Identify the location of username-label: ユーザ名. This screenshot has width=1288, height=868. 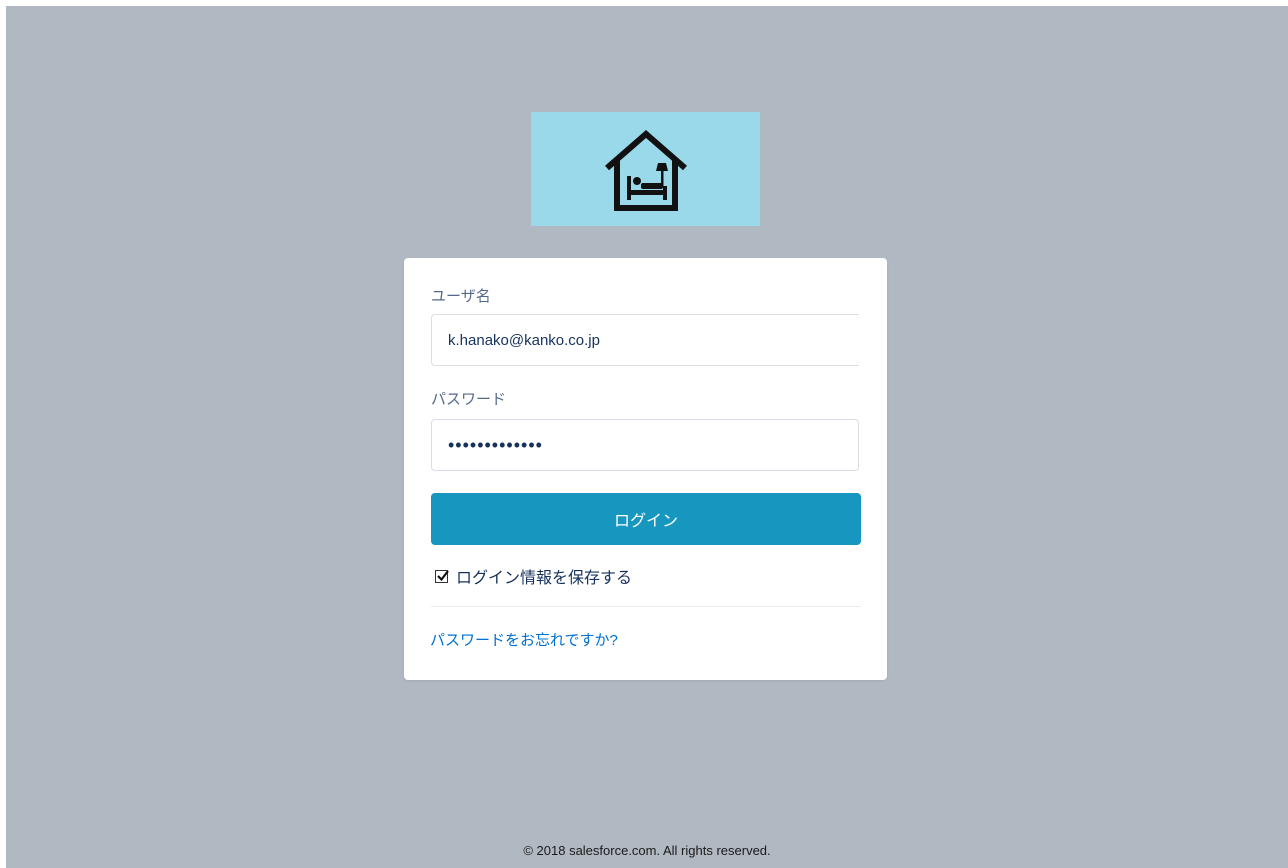
(461, 296).